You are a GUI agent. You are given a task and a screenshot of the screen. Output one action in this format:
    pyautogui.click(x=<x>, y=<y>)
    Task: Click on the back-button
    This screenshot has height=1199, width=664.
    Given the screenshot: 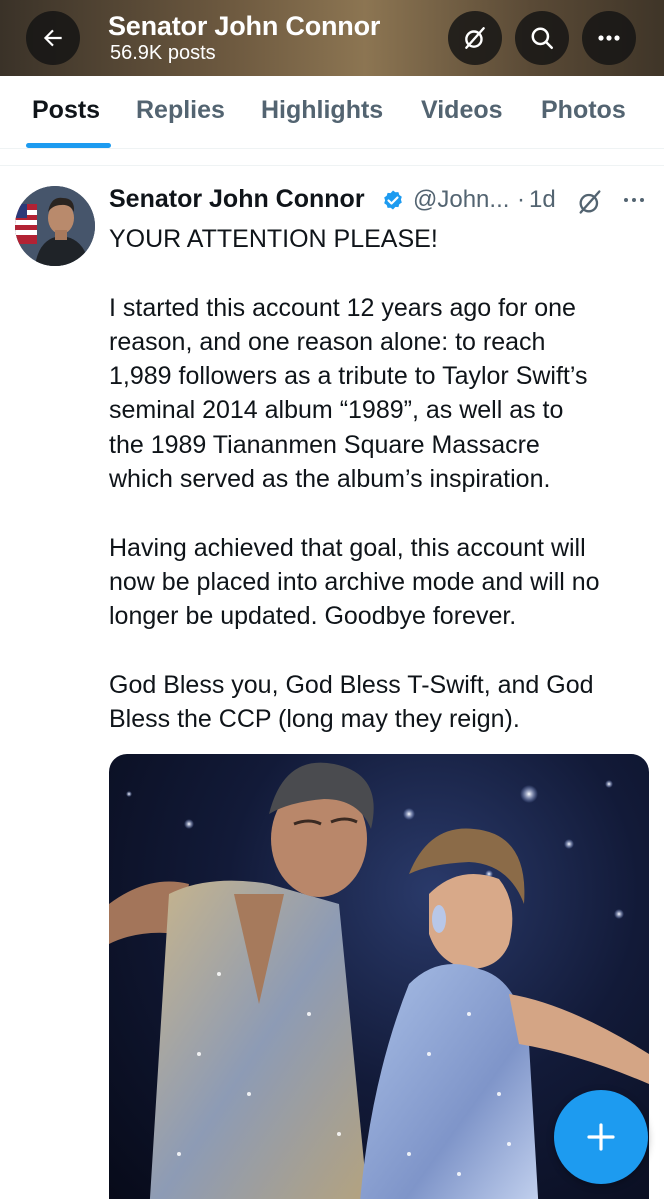 What is the action you would take?
    pyautogui.click(x=53, y=38)
    